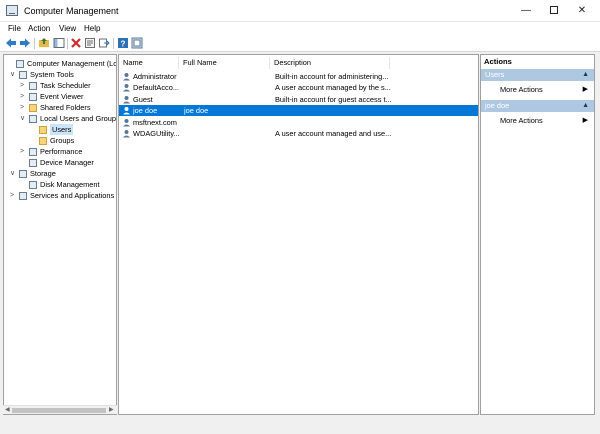 The width and height of the screenshot is (600, 434). I want to click on back-arrow-icon, so click(11, 43).